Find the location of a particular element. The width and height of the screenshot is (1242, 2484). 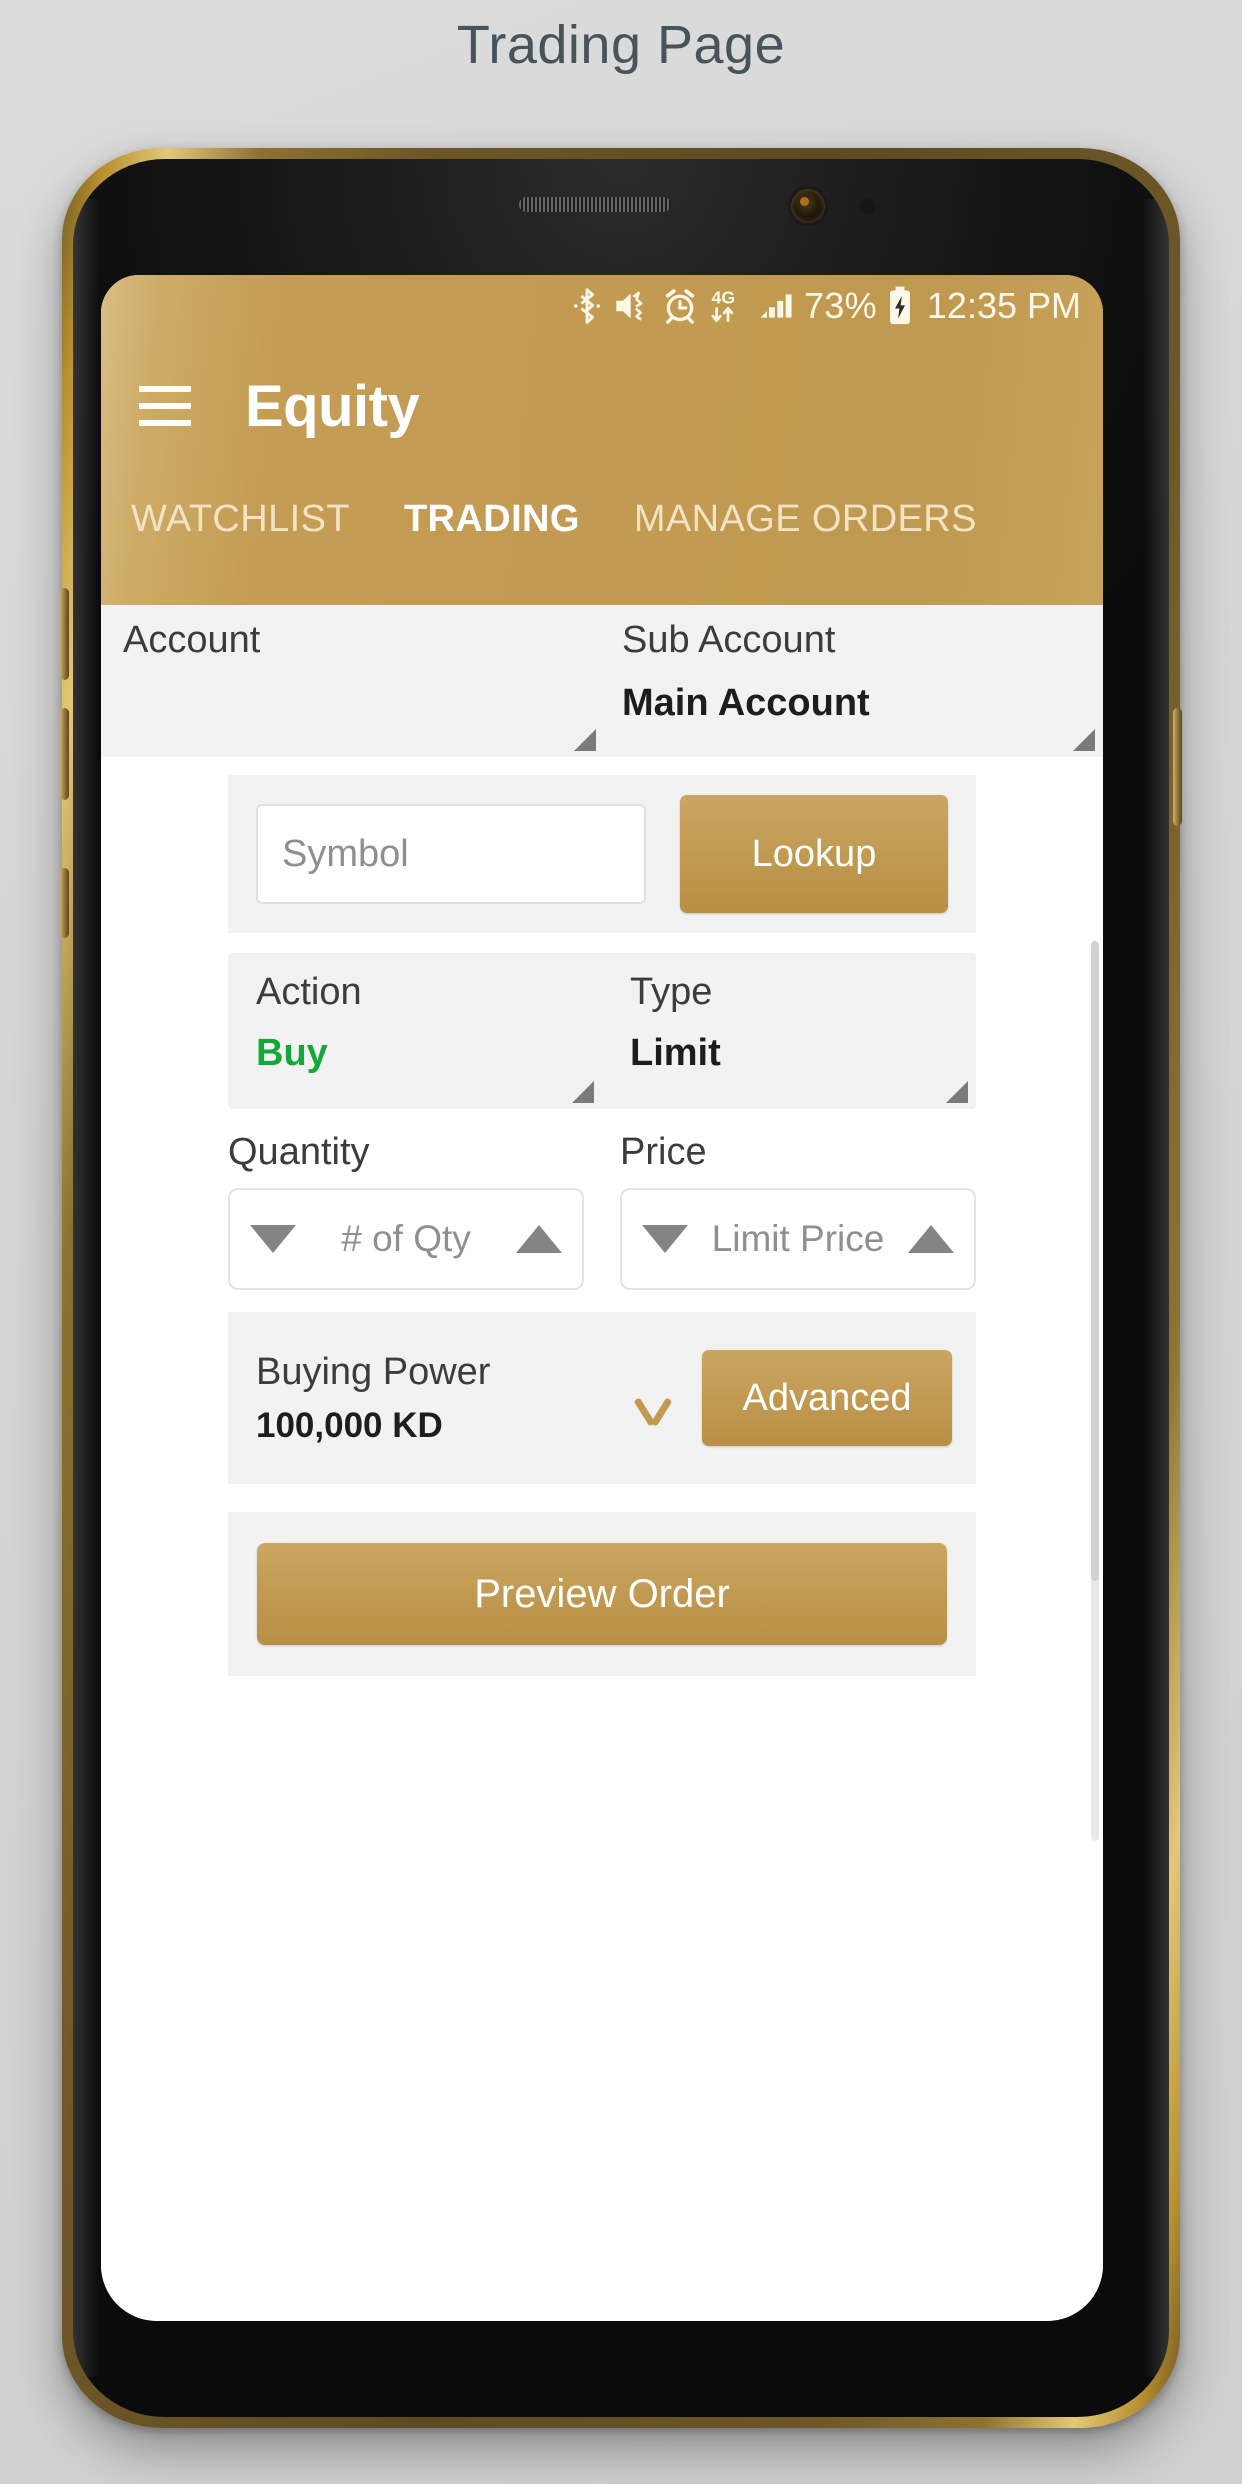

price-input: Limit Price is located at coordinates (798, 1239).